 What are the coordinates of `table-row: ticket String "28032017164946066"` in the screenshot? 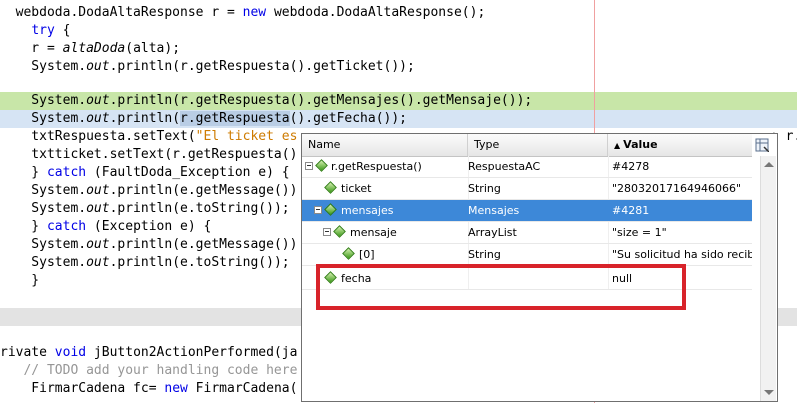 It's located at (527, 189).